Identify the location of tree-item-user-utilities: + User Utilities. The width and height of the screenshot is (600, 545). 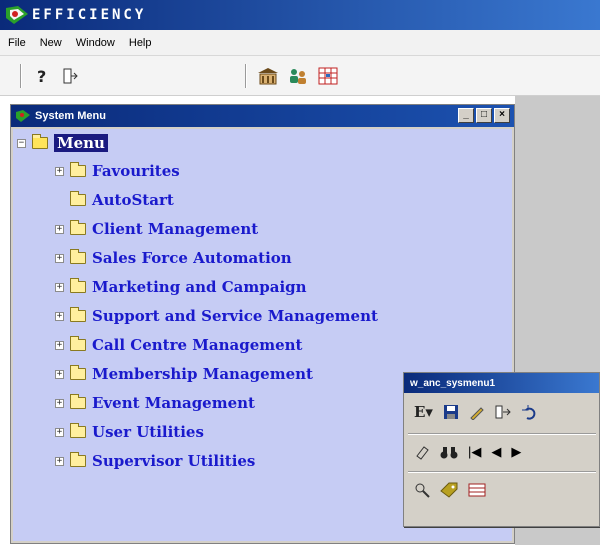
(129, 432).